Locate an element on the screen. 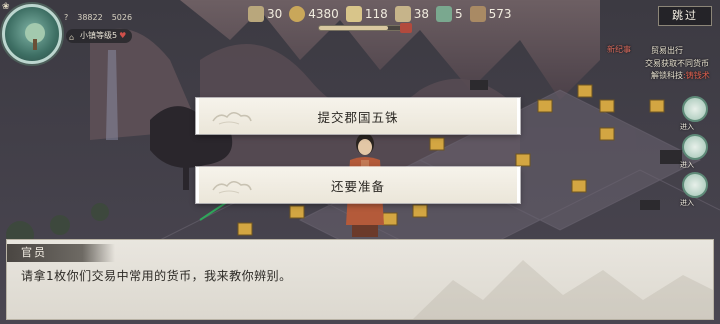 Image resolution: width=720 pixels, height=324 pixels. coin-icon is located at coordinates (297, 14).